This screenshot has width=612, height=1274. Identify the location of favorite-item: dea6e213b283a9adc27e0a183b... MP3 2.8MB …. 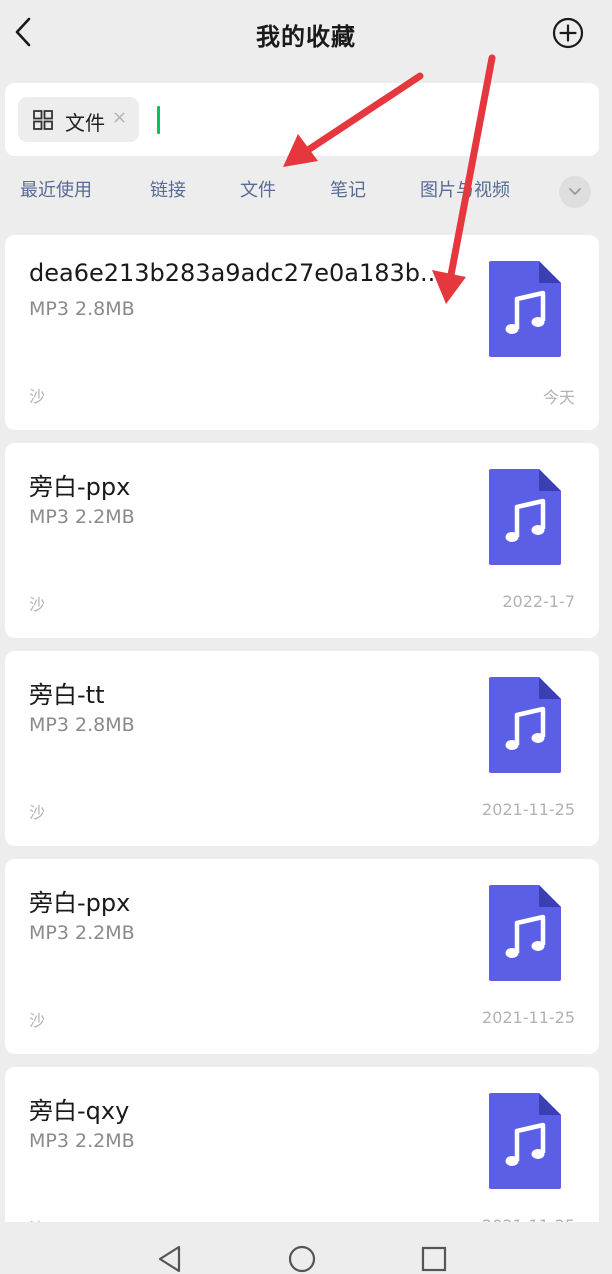
(302, 332).